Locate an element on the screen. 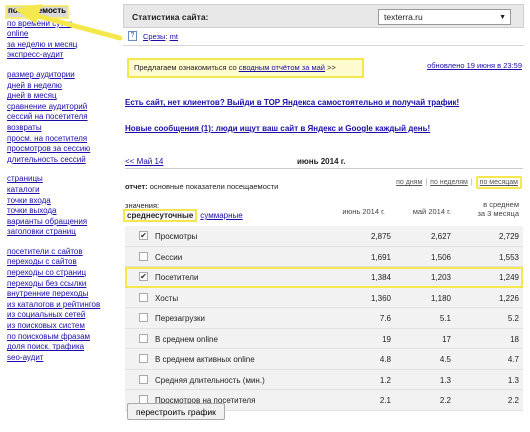 This screenshot has height=432, width=530. sidebar-item: возвраты is located at coordinates (63, 128).